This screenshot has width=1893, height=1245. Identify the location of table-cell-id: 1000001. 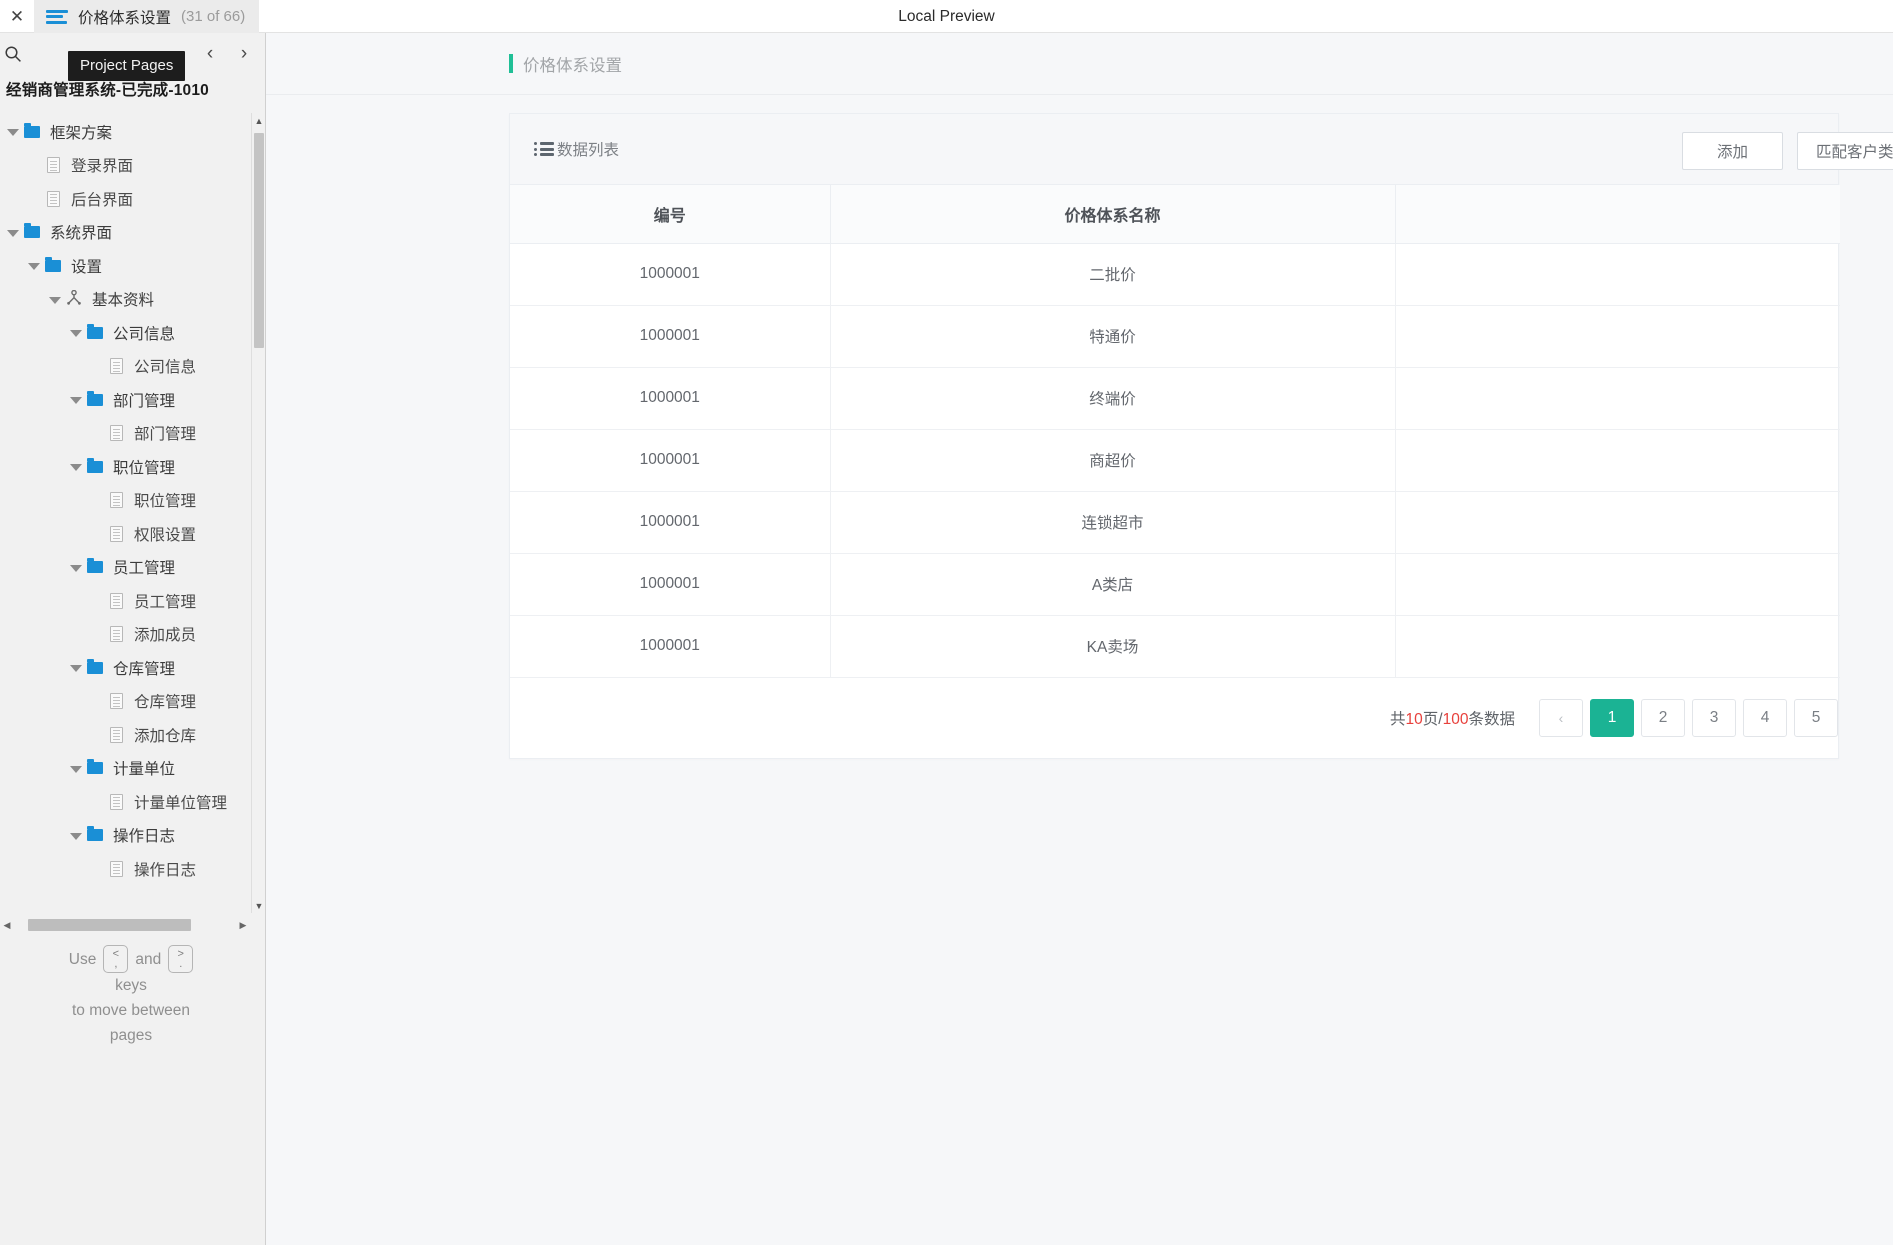
(670, 274).